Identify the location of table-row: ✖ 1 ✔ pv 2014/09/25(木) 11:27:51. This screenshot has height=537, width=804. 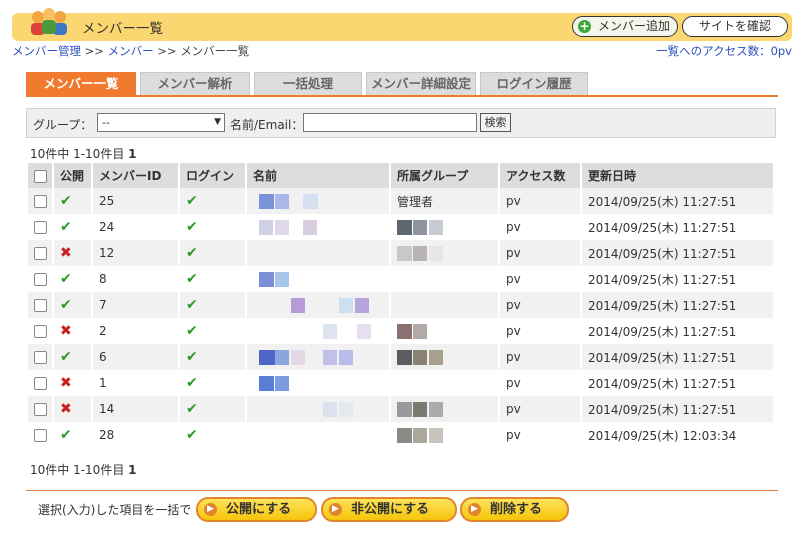
(401, 383).